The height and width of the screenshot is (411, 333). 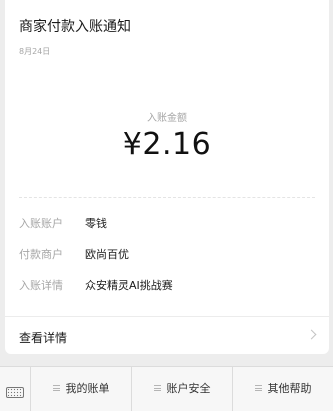 What do you see at coordinates (75, 27) in the screenshot?
I see `notification-title: 商家付款入账通知` at bounding box center [75, 27].